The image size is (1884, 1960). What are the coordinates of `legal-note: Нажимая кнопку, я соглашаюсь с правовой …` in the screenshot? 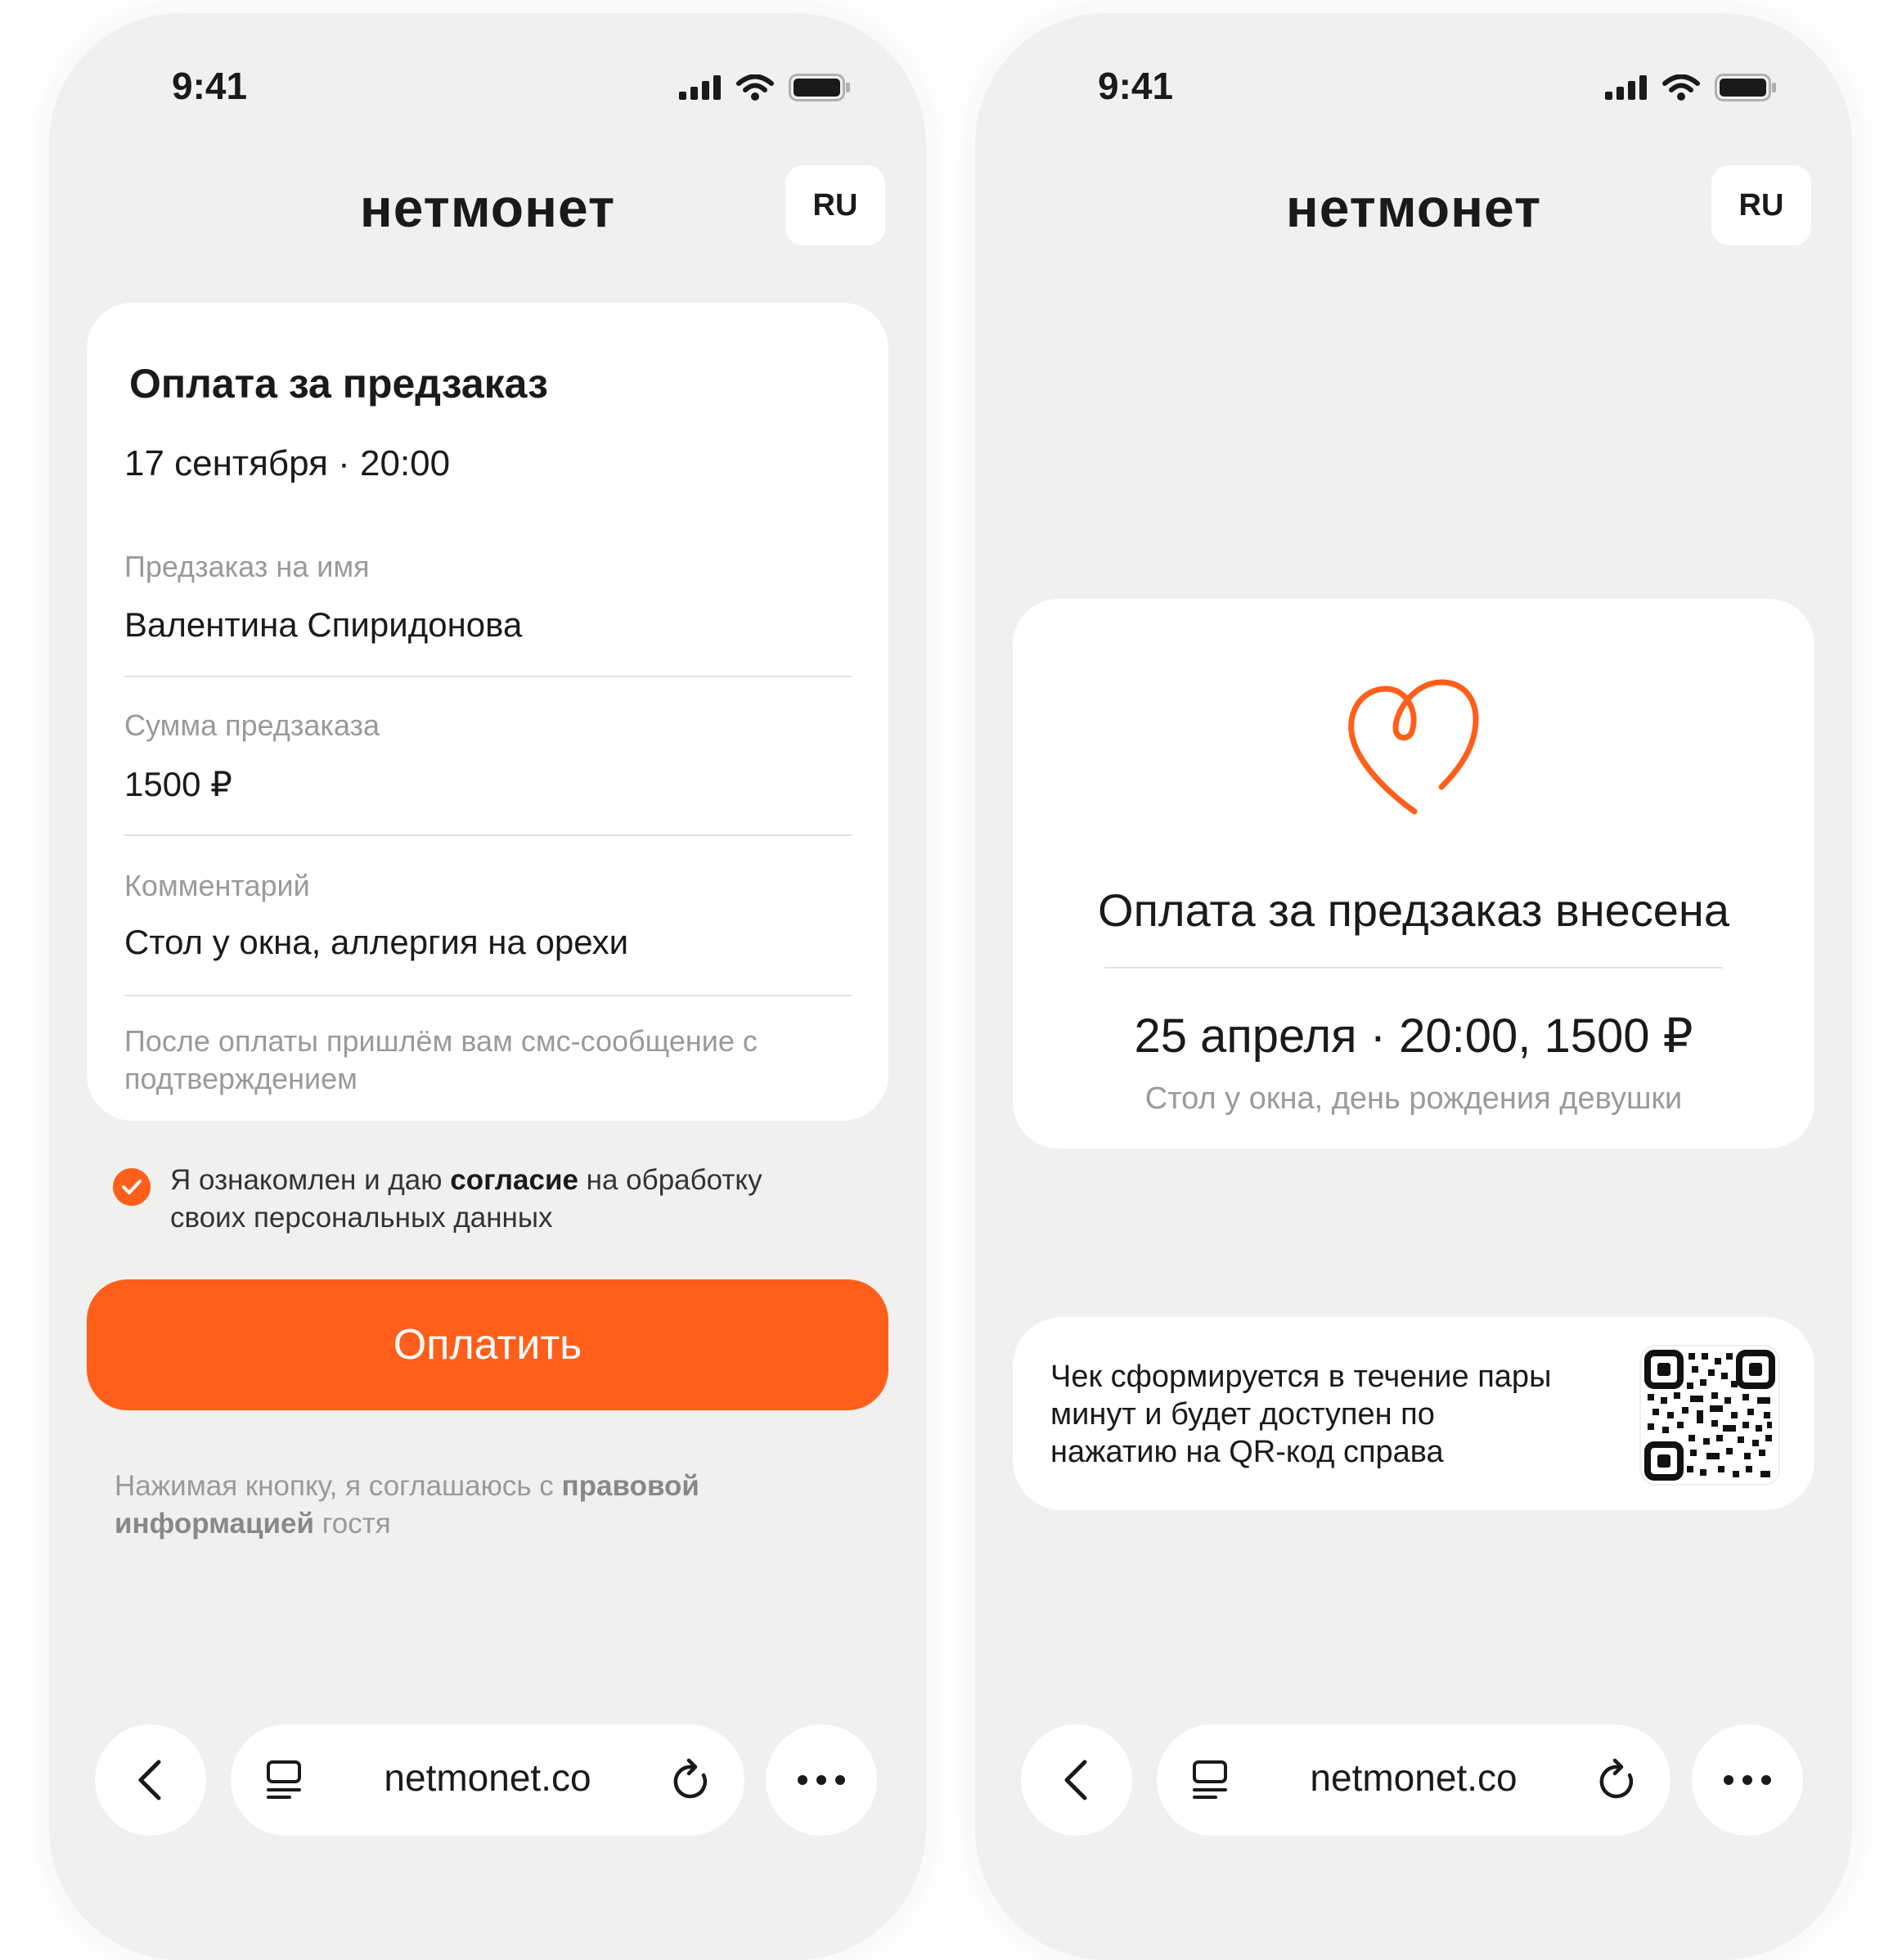 It's located at (407, 1505).